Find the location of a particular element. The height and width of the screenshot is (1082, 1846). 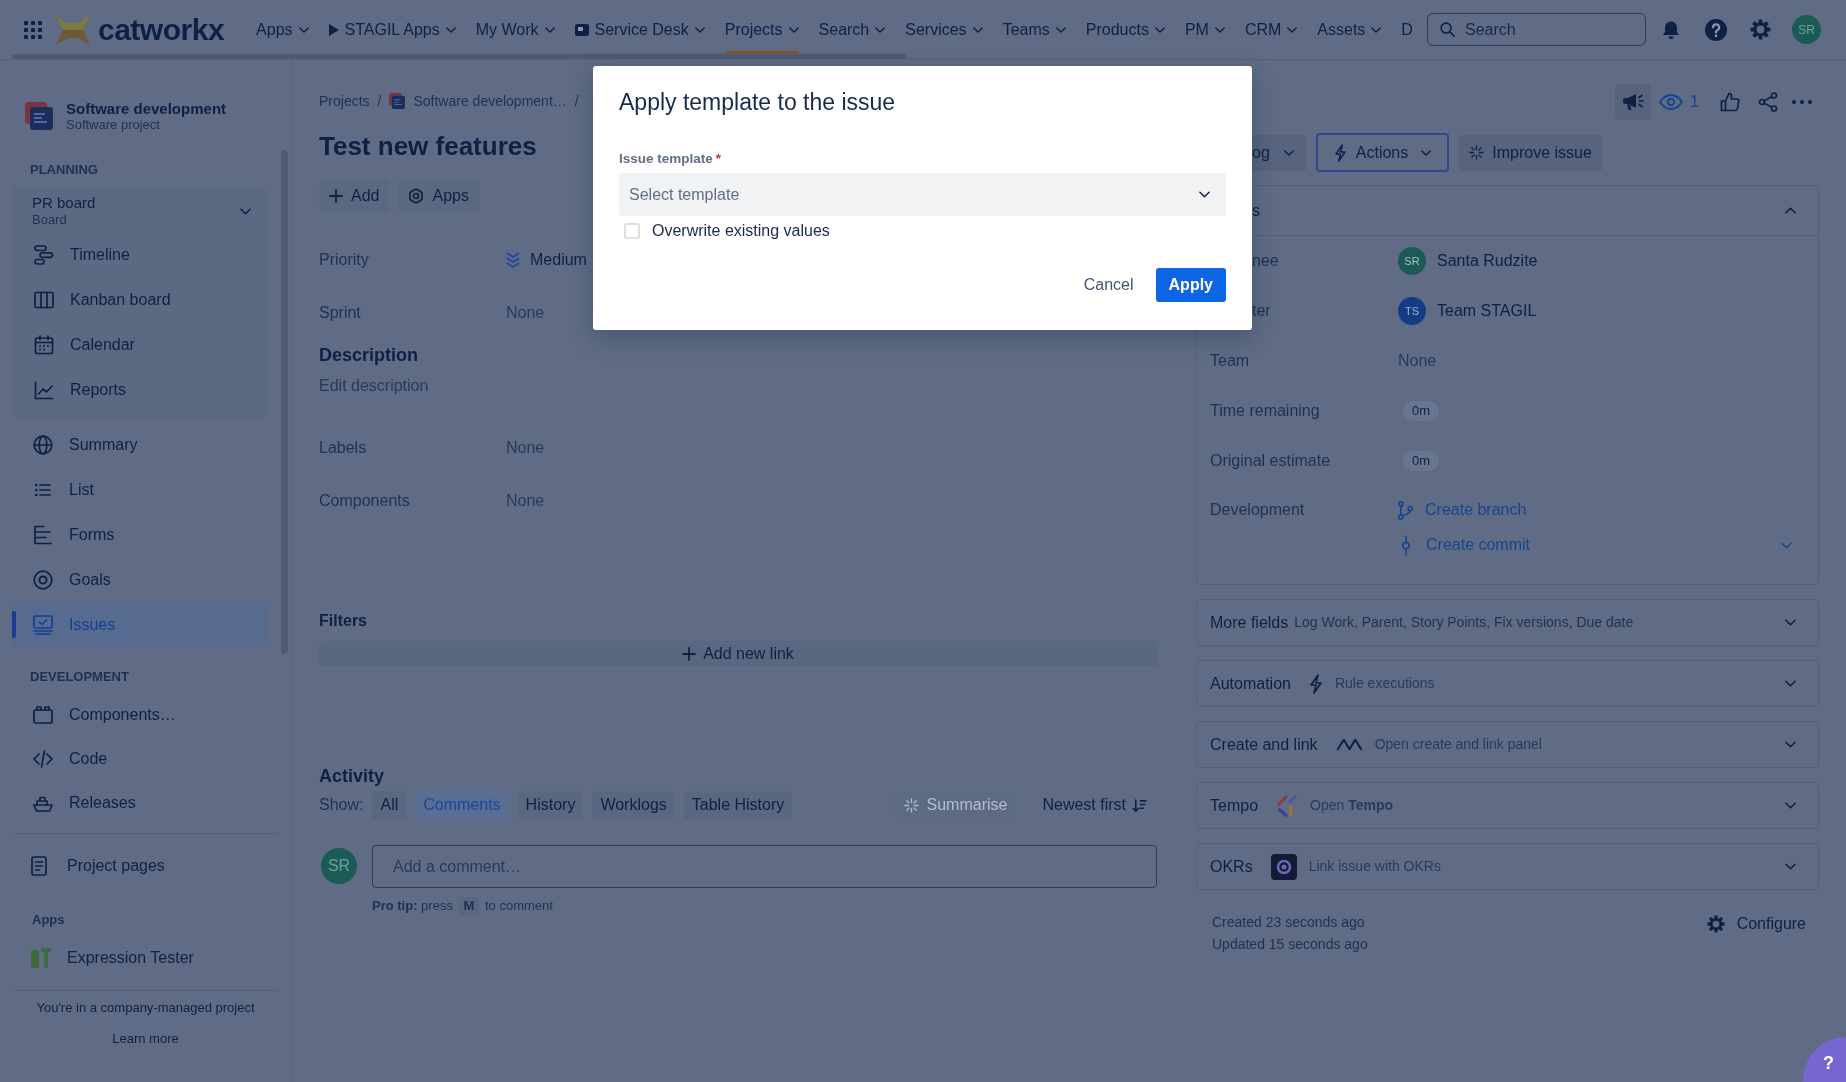

collapsible-panel: Tempo Open Tempo is located at coordinates (1507, 805).